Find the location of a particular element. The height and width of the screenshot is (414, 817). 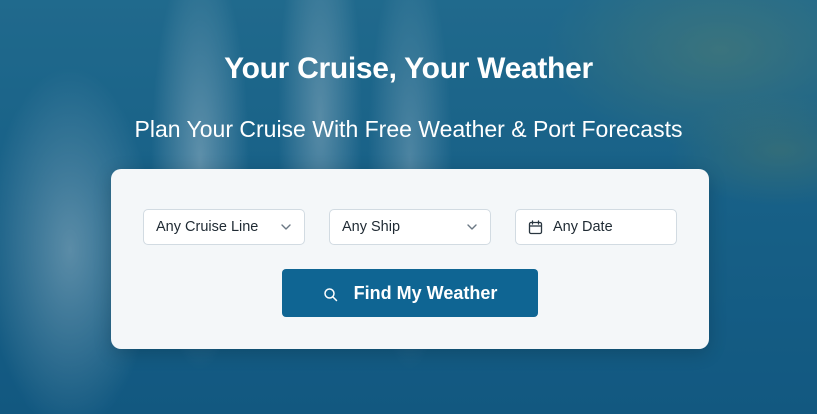

date-value: Any Date is located at coordinates (583, 227).